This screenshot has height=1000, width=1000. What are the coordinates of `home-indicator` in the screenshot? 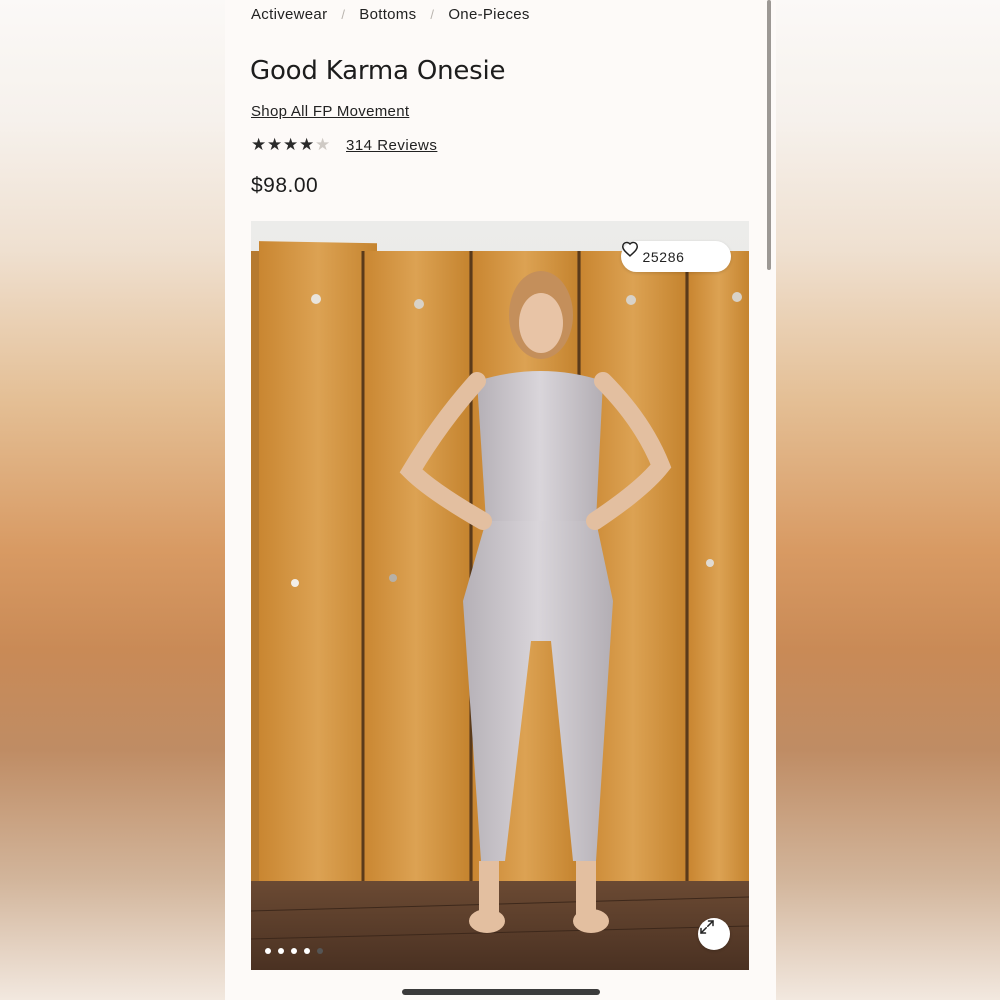 It's located at (501, 992).